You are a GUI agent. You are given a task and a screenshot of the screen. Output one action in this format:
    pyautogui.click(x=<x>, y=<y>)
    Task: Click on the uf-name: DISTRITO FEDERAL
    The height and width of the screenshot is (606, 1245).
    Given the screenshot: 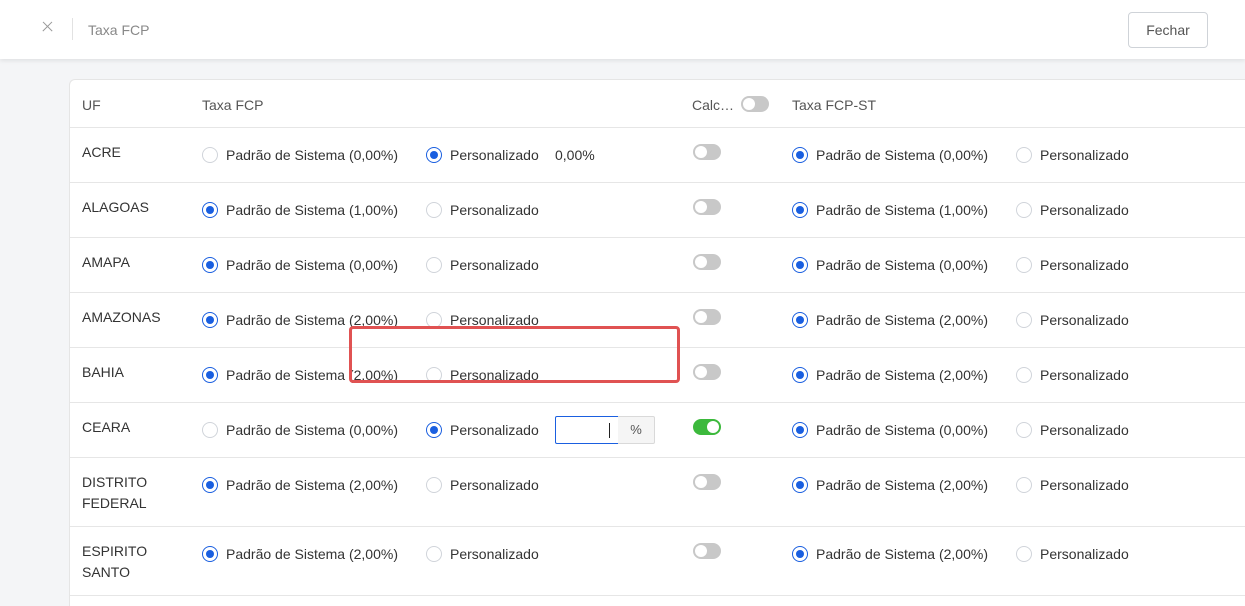 What is the action you would take?
    pyautogui.click(x=115, y=492)
    